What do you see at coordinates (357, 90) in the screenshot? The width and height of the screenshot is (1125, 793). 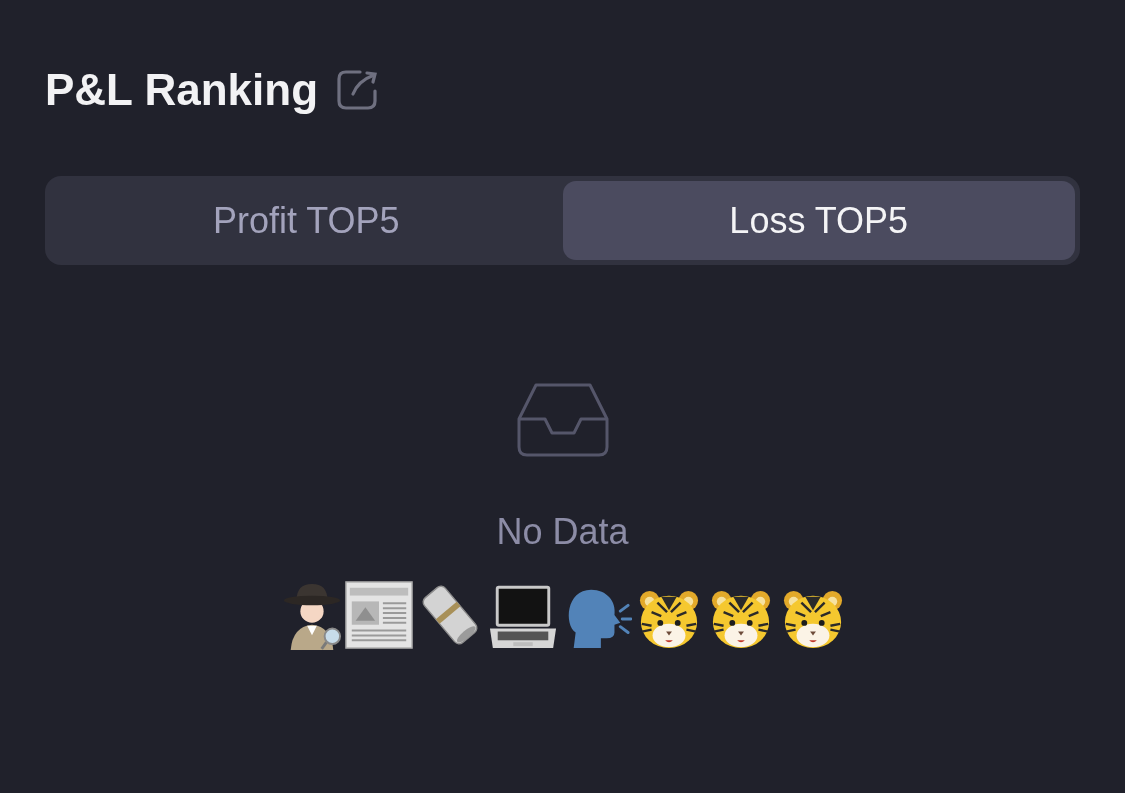 I see `edit-icon` at bounding box center [357, 90].